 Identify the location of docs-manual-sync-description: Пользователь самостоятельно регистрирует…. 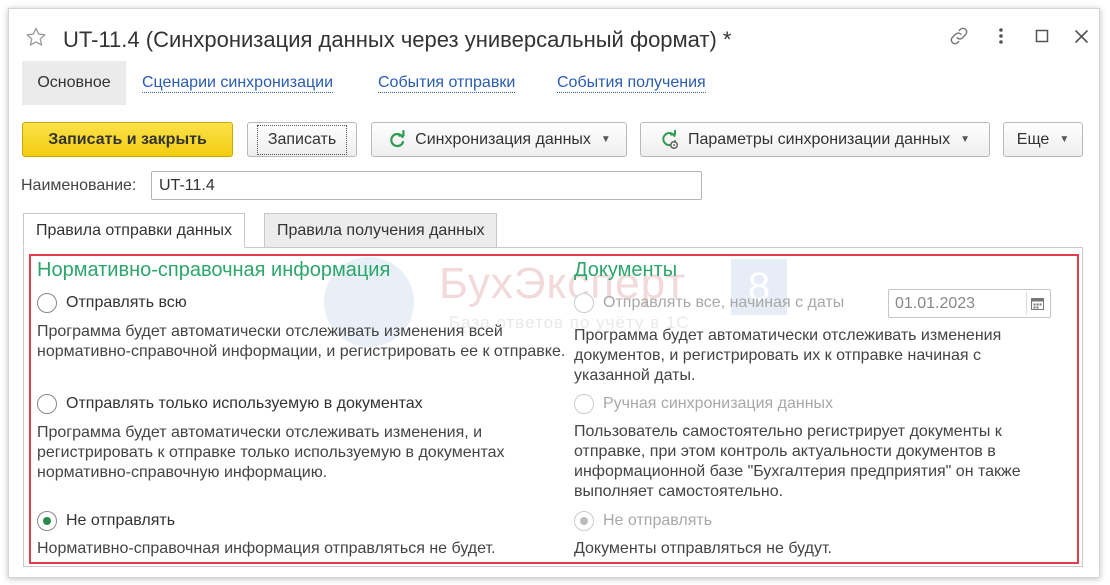
(797, 461).